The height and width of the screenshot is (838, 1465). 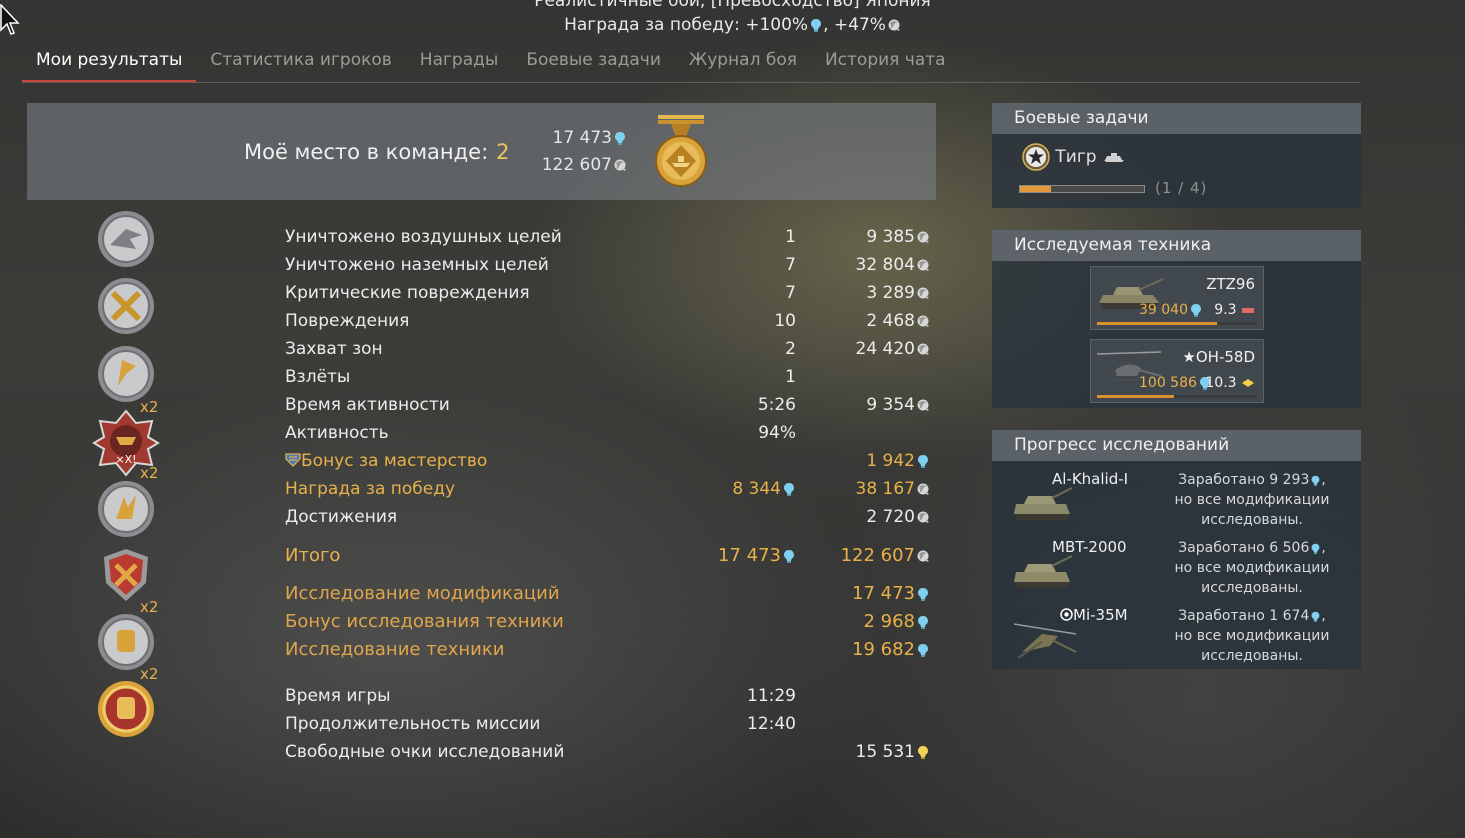 I want to click on research-vehicle-oh-58d: ★OH-58D 100 586 10.3, so click(x=1177, y=371).